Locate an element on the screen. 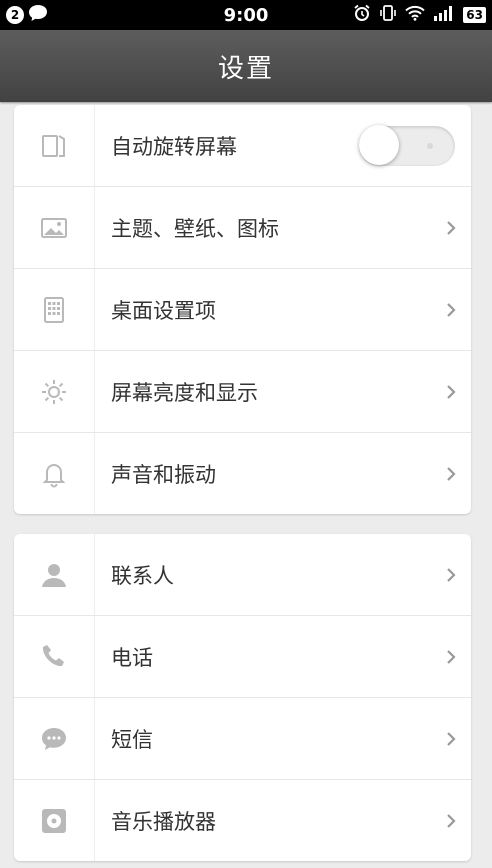 The image size is (492, 868). setting-label: 主题、壁纸、图标 is located at coordinates (195, 228).